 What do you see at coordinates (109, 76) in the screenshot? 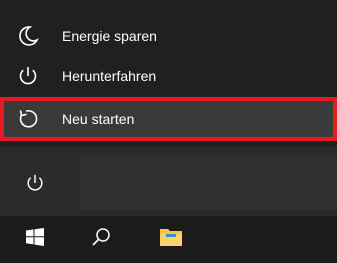
I see `menu-item-label: Herunterfahren` at bounding box center [109, 76].